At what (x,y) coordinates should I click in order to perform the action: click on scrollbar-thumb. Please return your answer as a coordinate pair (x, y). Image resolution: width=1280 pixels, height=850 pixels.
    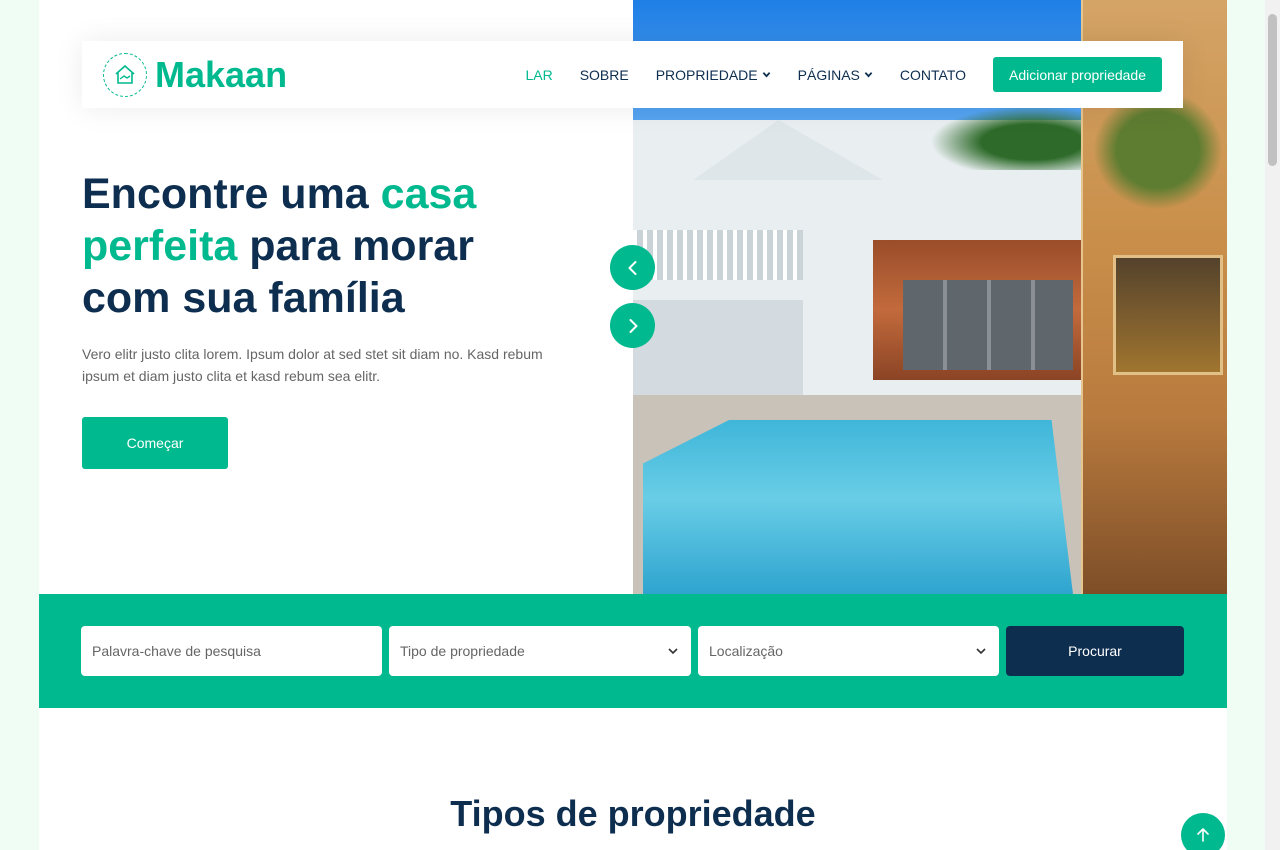
    Looking at the image, I should click on (1272, 90).